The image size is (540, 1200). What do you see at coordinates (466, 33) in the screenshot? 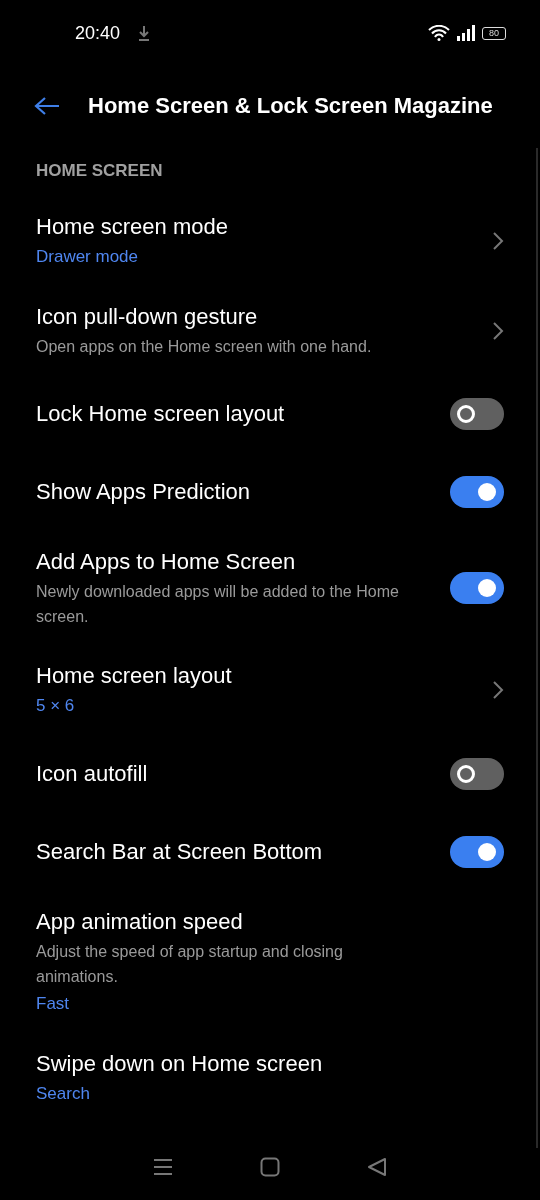
I see `signal-icon` at bounding box center [466, 33].